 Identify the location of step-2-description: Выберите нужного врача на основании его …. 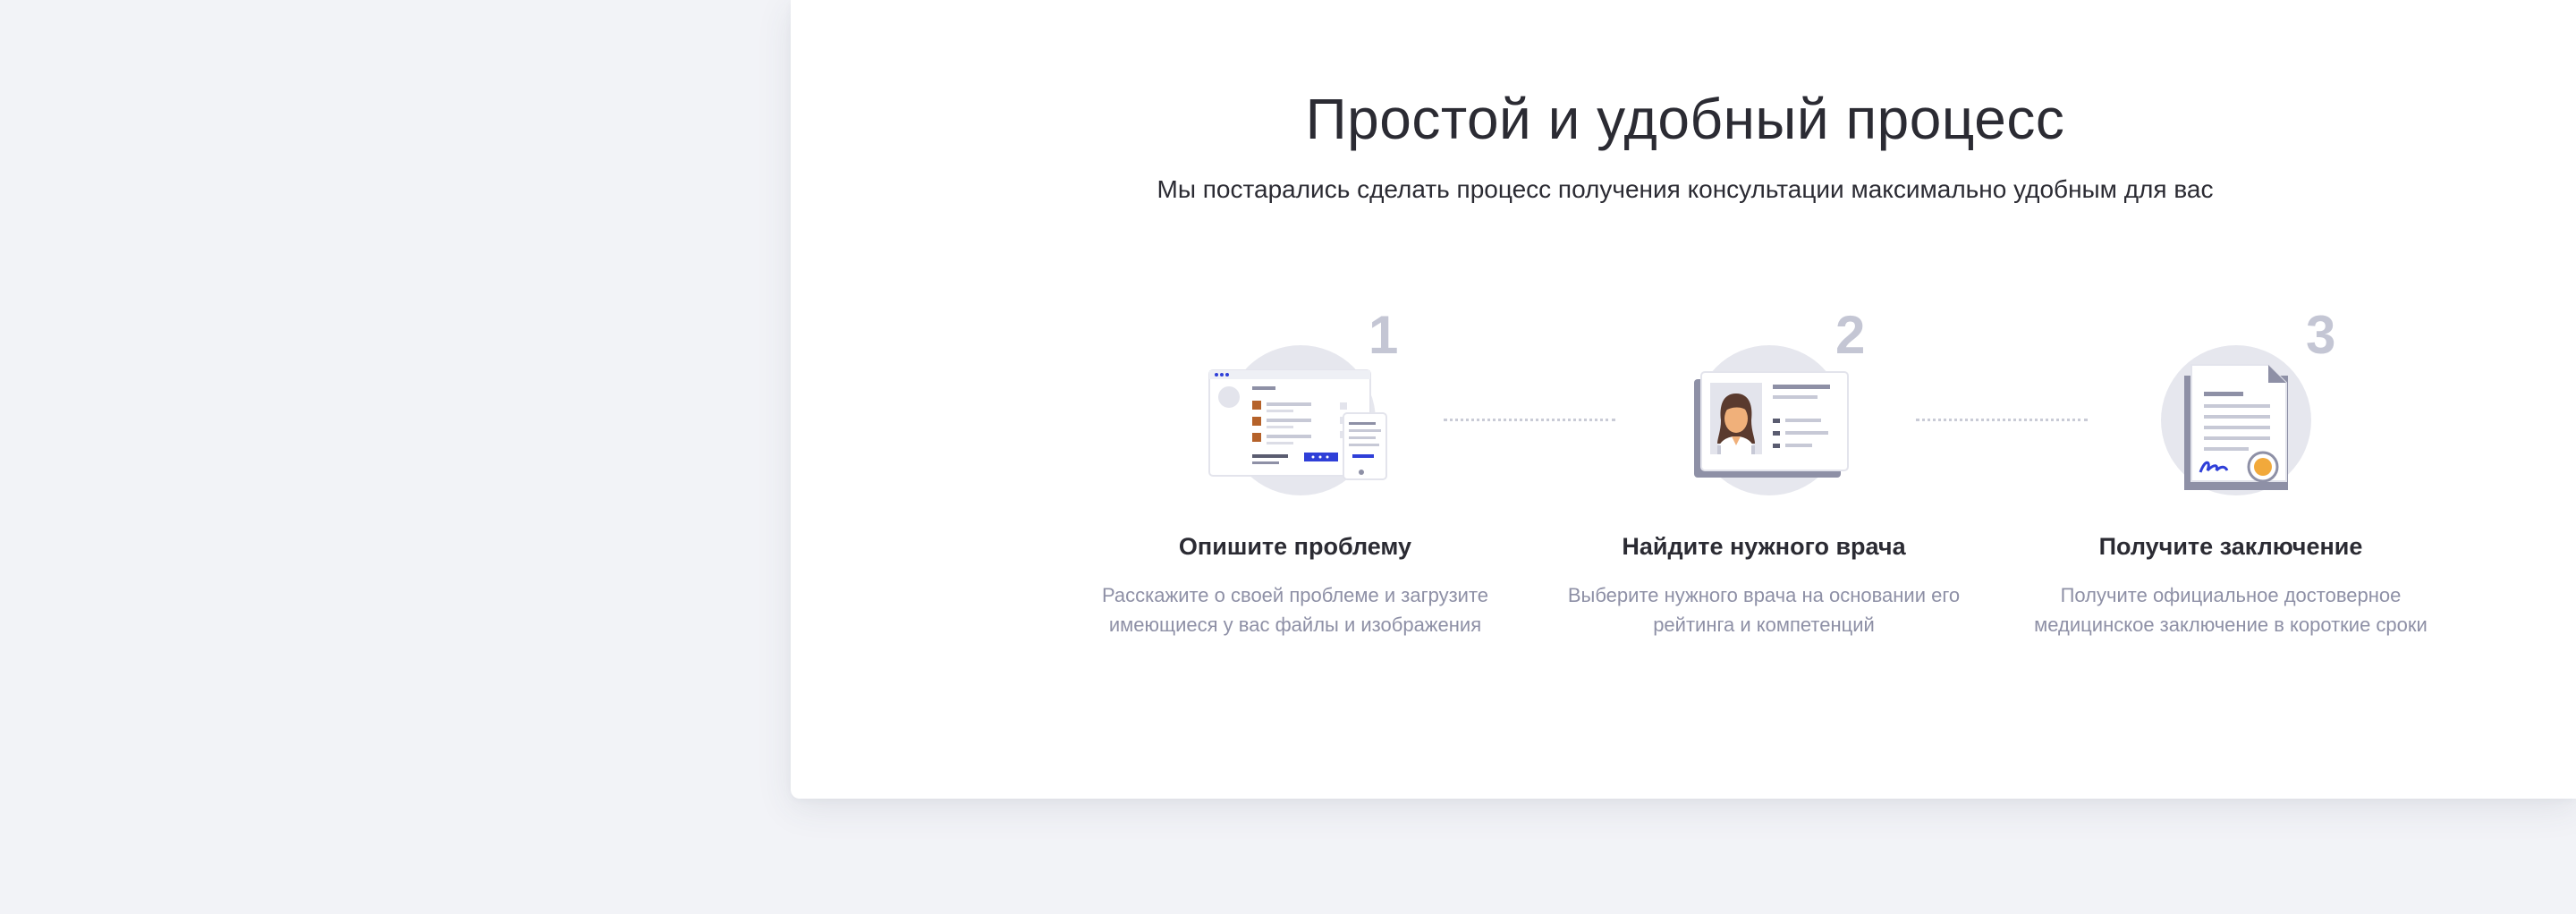
(1764, 610).